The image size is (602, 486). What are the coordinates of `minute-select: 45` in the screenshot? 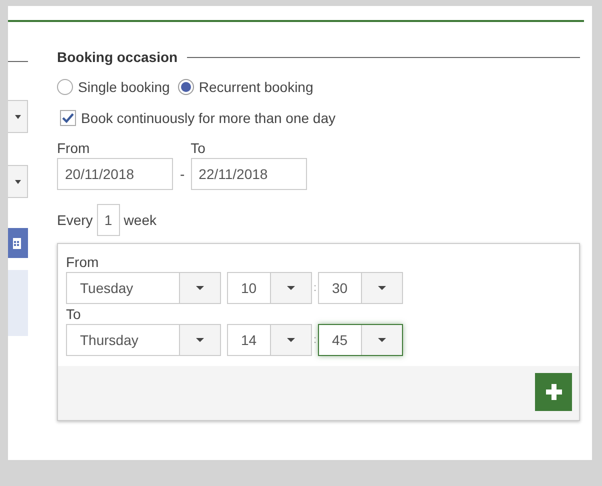 It's located at (360, 340).